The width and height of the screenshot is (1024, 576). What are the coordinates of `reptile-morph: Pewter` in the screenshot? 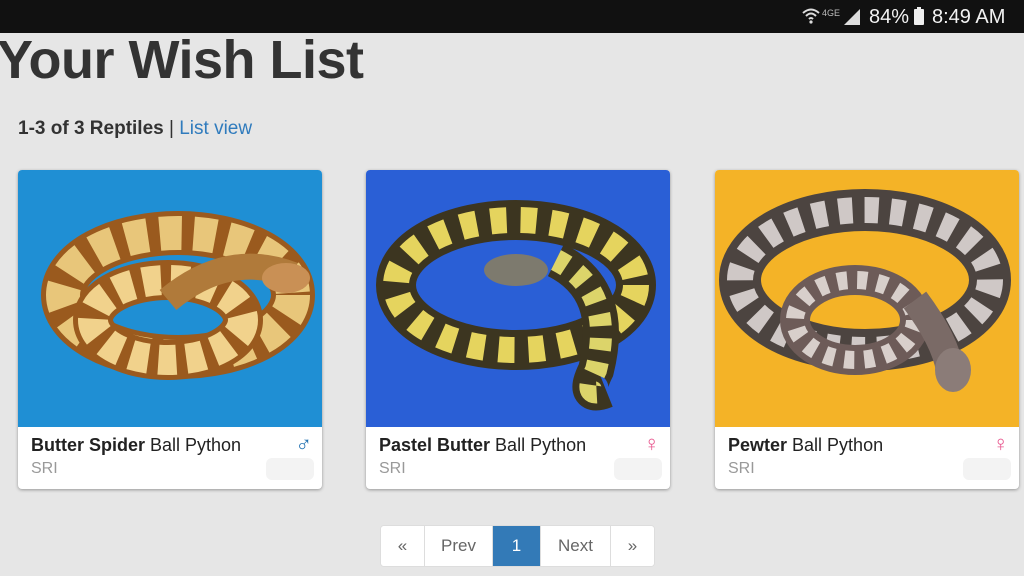 It's located at (758, 445).